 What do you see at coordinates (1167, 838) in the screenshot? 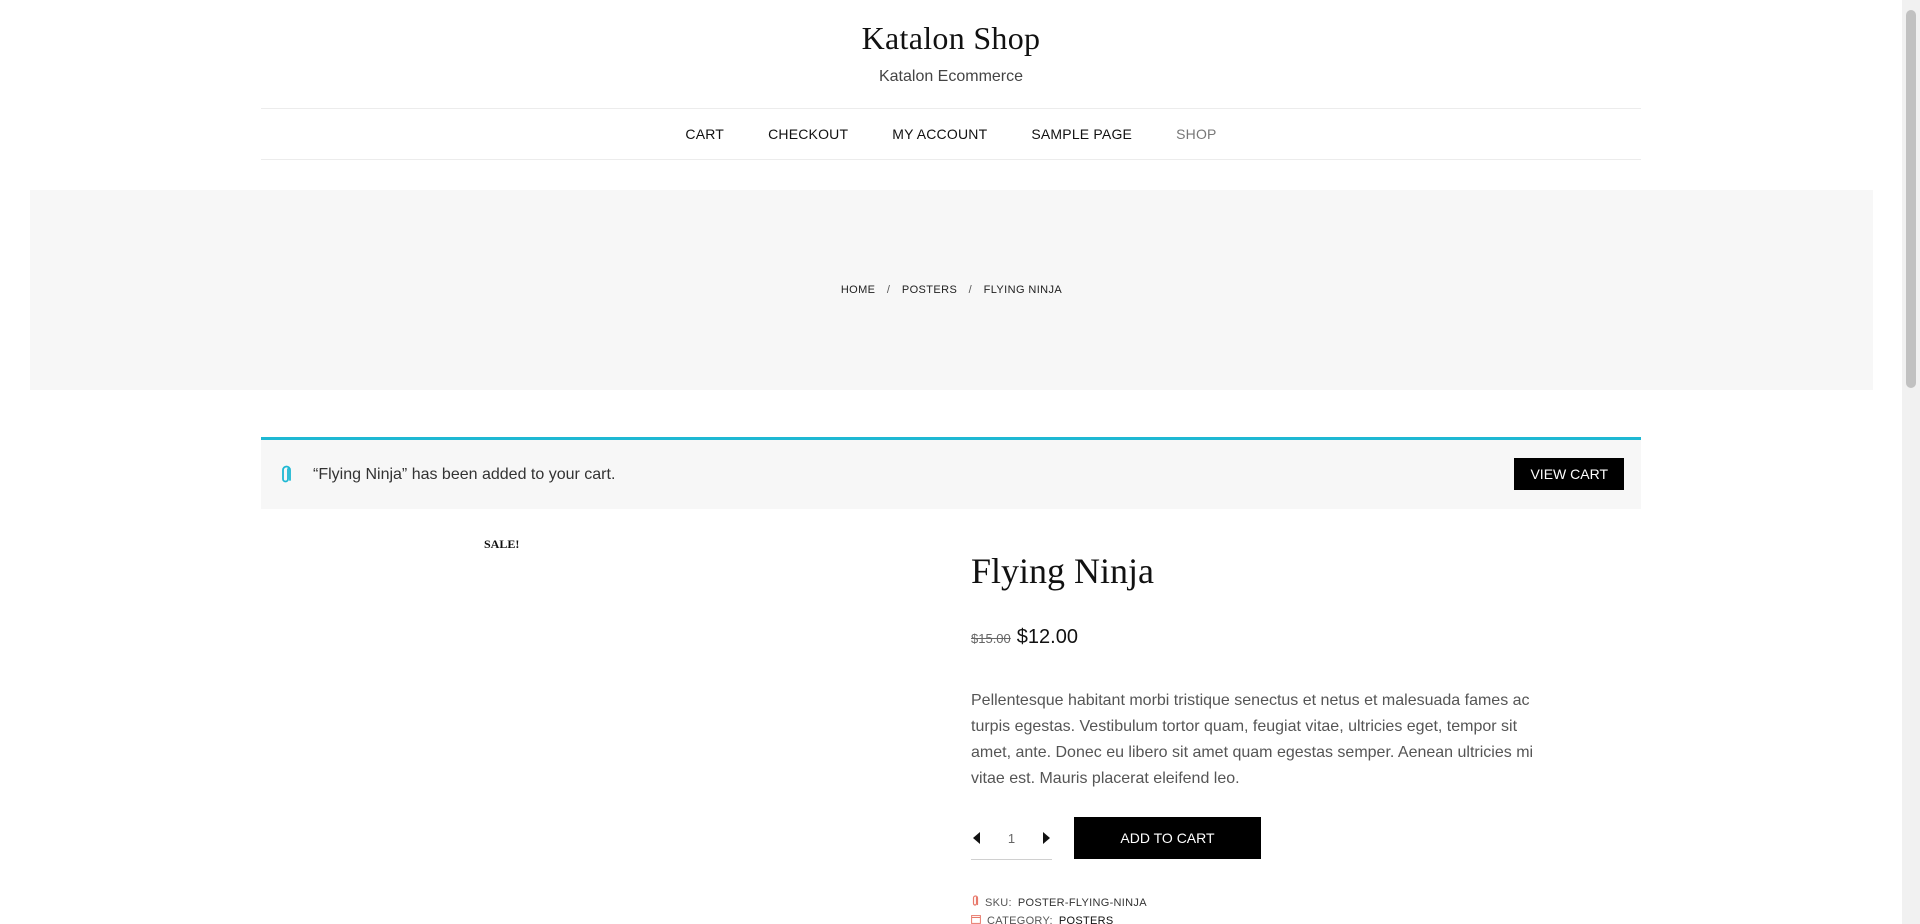
I see `add-to-cart-button: ADD TO CART` at bounding box center [1167, 838].